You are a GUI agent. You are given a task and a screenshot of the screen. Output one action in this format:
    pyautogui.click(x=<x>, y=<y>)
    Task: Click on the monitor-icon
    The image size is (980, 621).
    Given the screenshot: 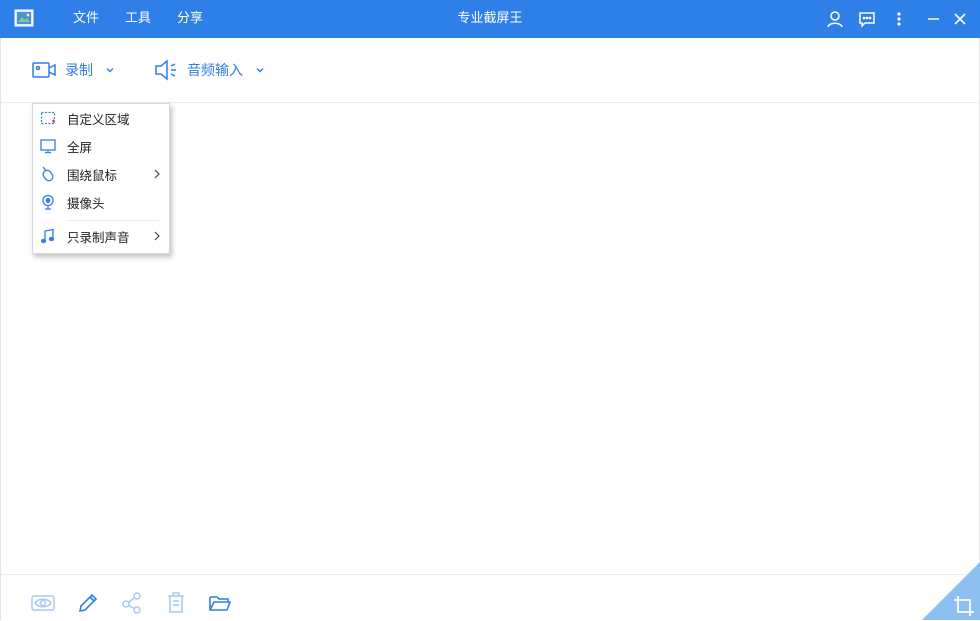 What is the action you would take?
    pyautogui.click(x=48, y=146)
    